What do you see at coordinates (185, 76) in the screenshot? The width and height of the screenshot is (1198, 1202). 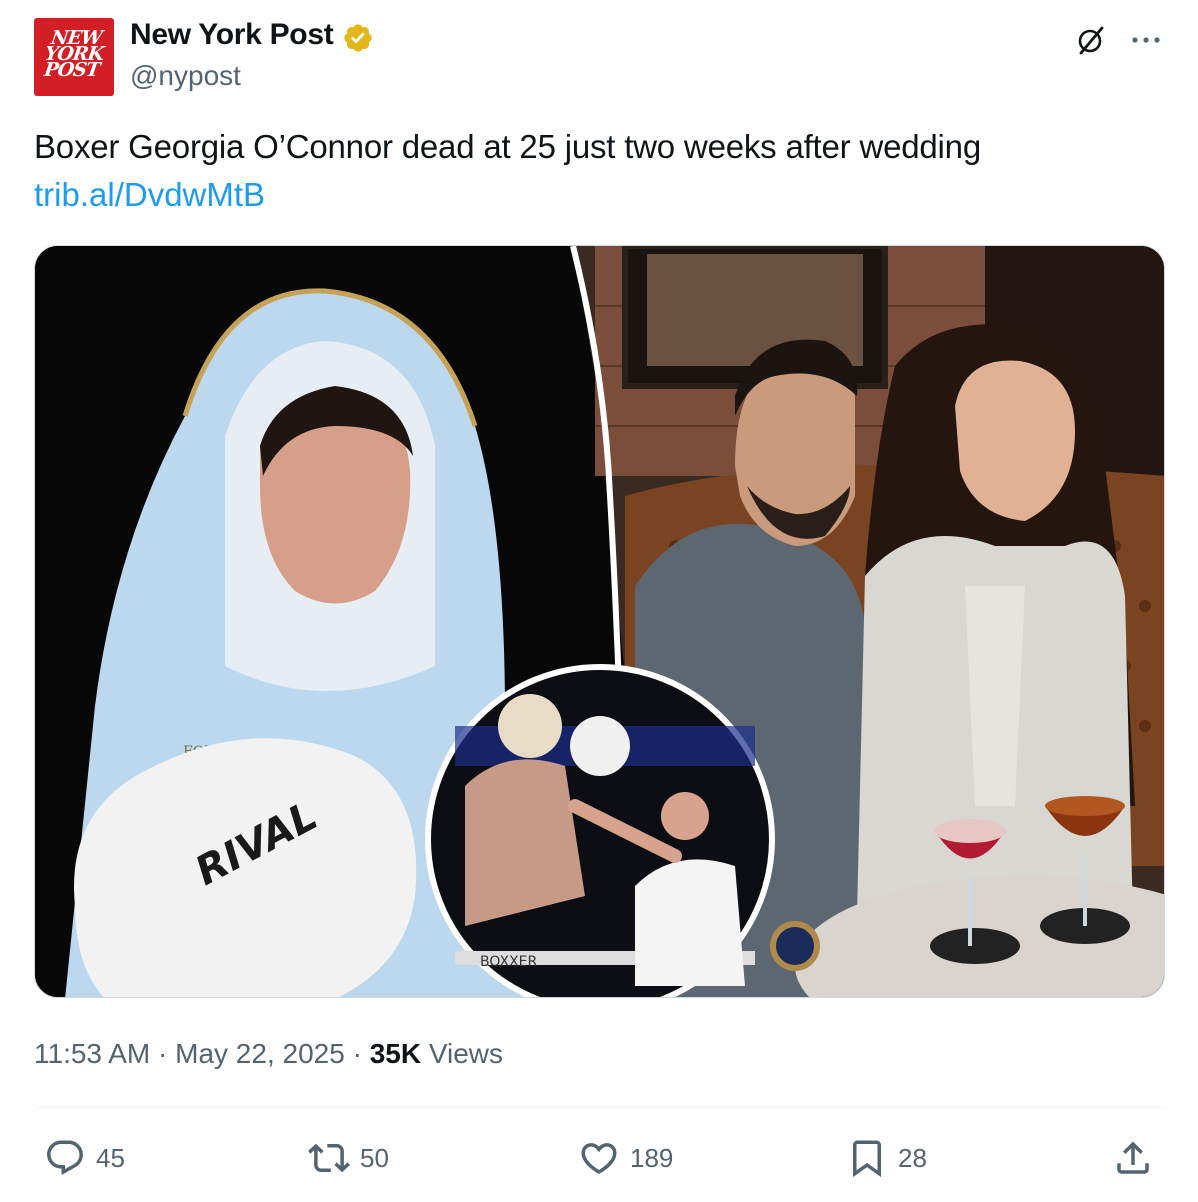 I see `handle: @nypost` at bounding box center [185, 76].